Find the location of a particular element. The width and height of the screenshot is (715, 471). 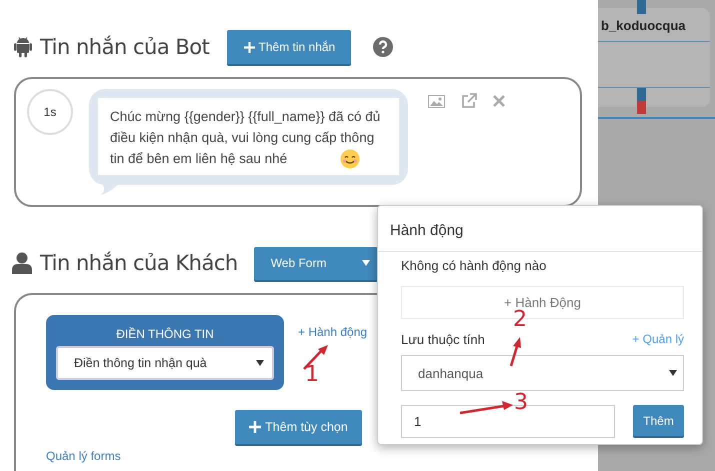

popover-title: Hành động is located at coordinates (540, 229).